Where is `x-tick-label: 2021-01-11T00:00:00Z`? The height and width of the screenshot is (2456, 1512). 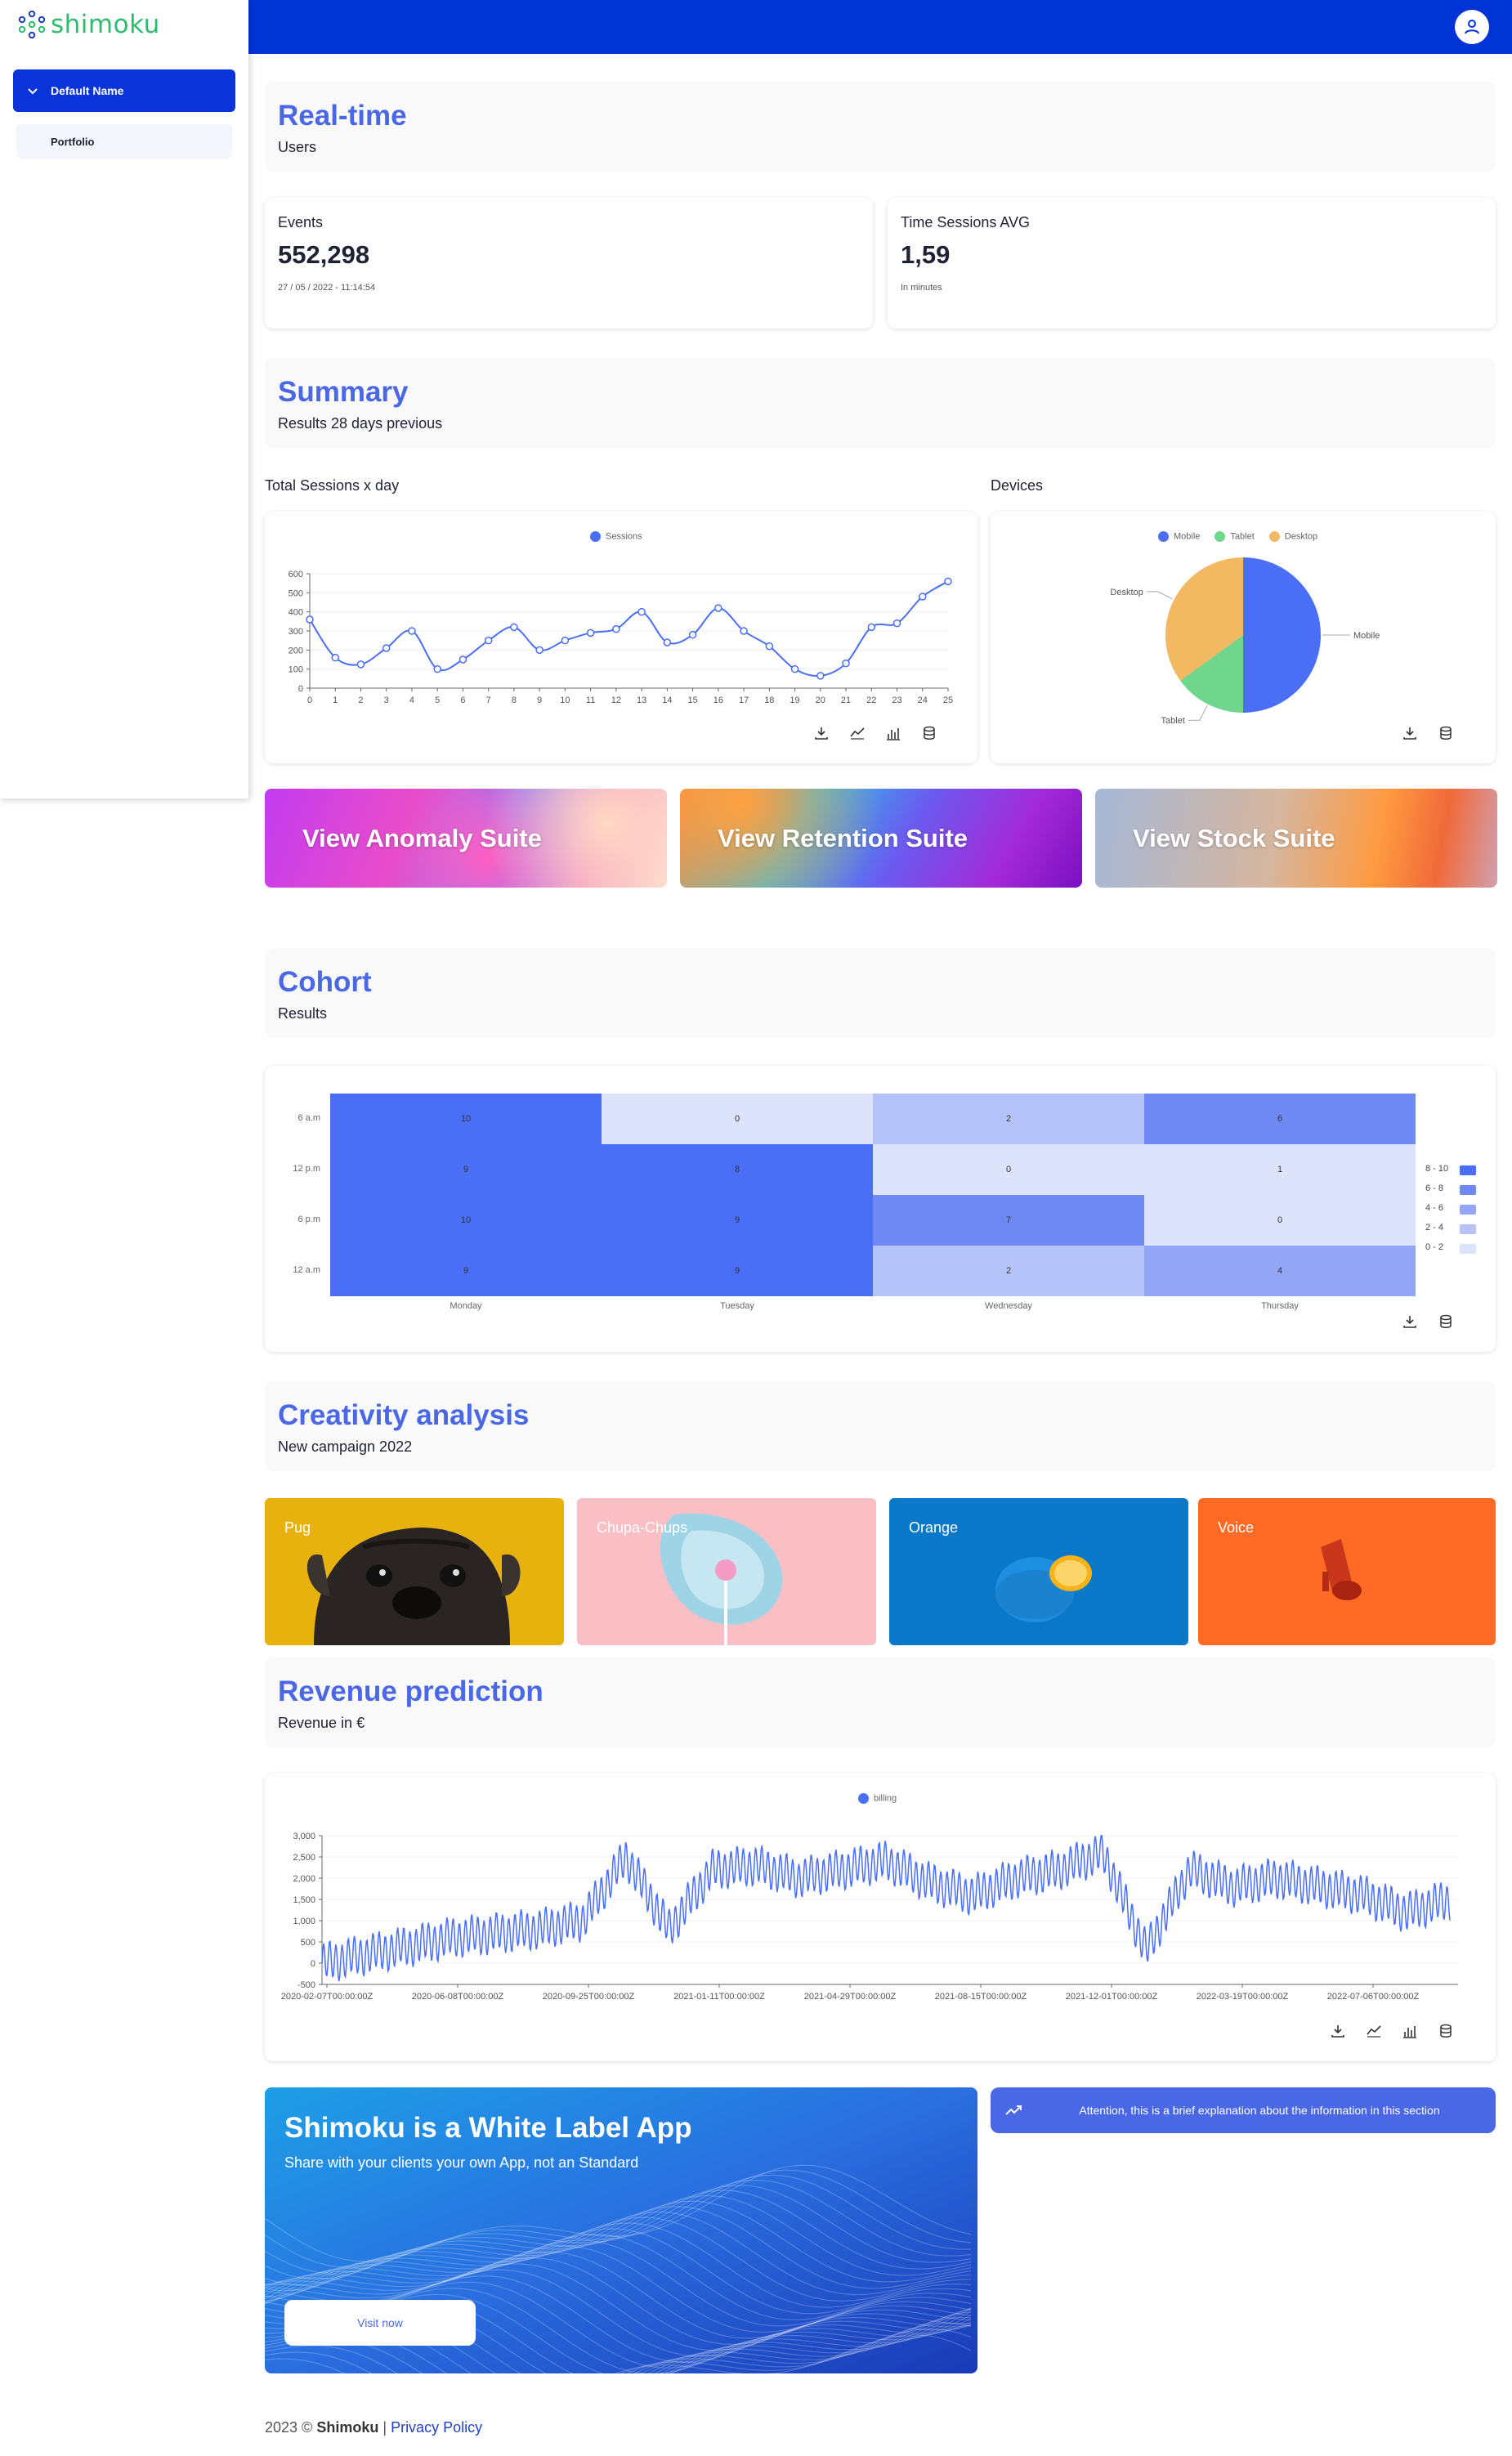 x-tick-label: 2021-01-11T00:00:00Z is located at coordinates (719, 1997).